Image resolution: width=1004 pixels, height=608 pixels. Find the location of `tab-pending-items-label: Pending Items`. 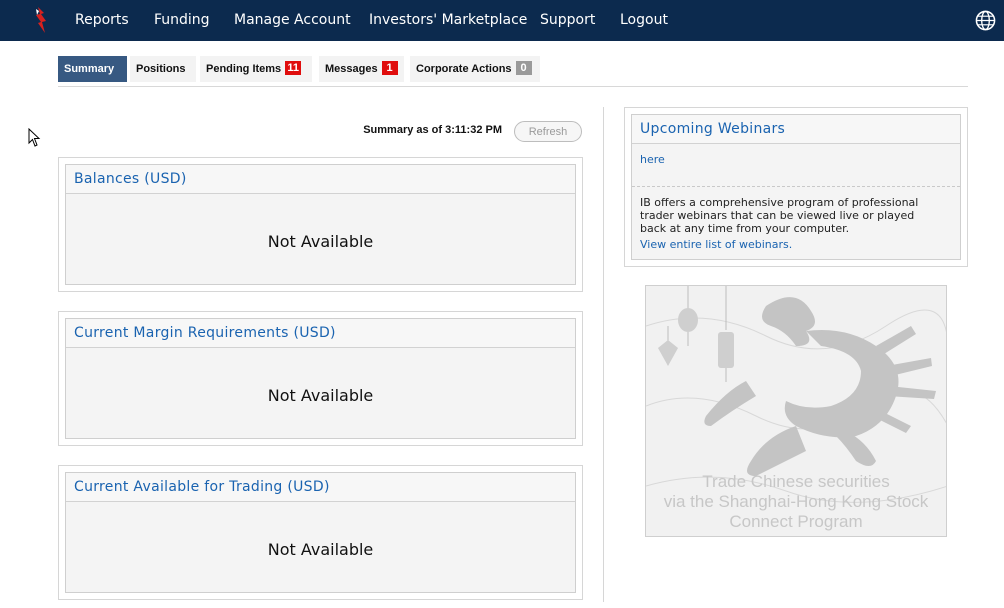

tab-pending-items-label: Pending Items is located at coordinates (244, 69).